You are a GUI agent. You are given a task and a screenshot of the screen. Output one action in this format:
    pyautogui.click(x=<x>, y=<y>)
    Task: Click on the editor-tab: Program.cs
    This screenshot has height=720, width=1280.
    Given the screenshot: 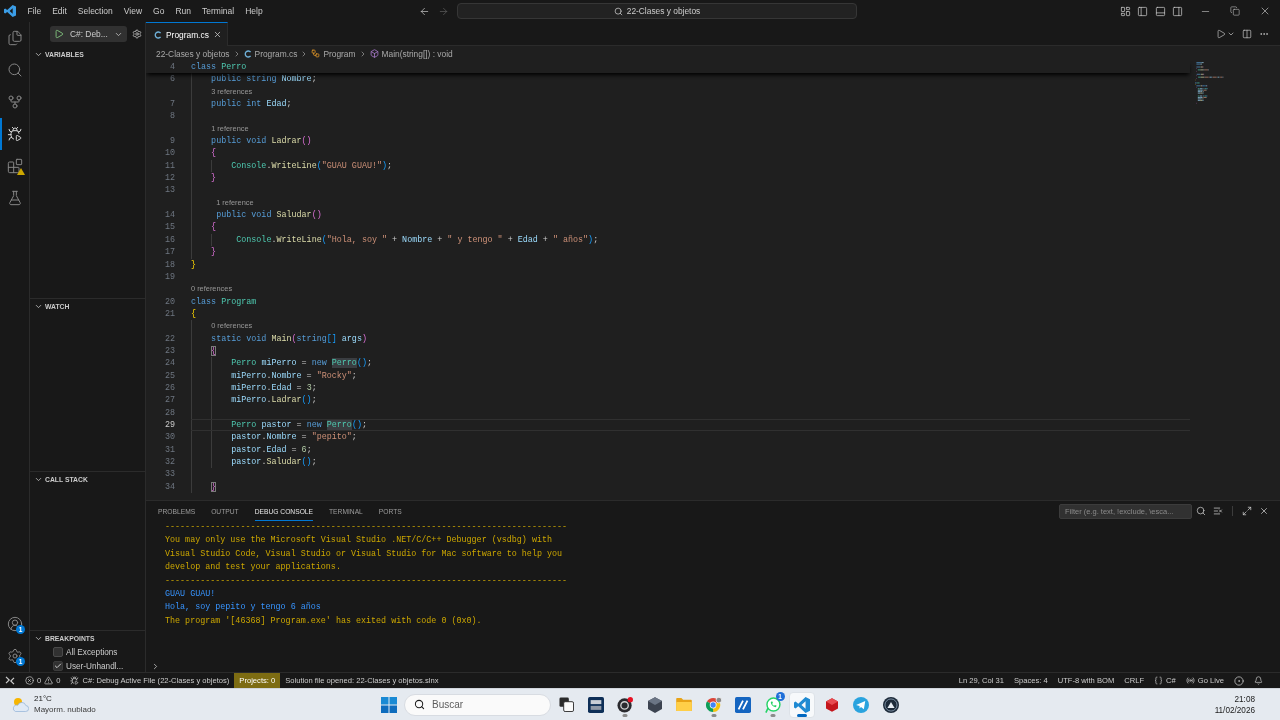 What is the action you would take?
    pyautogui.click(x=187, y=34)
    